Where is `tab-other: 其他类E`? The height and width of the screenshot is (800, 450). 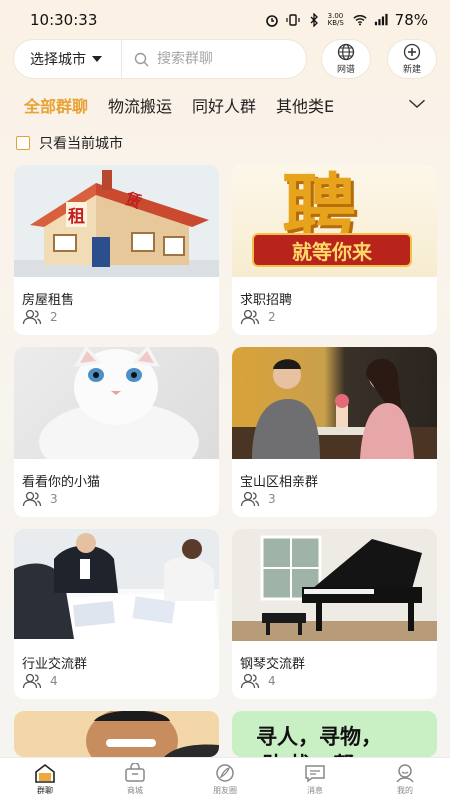 tab-other: 其他类E is located at coordinates (305, 105).